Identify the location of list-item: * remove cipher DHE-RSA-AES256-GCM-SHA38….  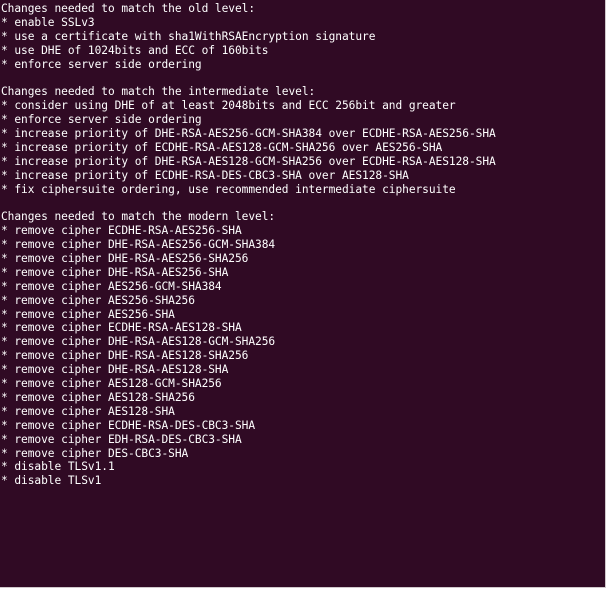
(138, 245).